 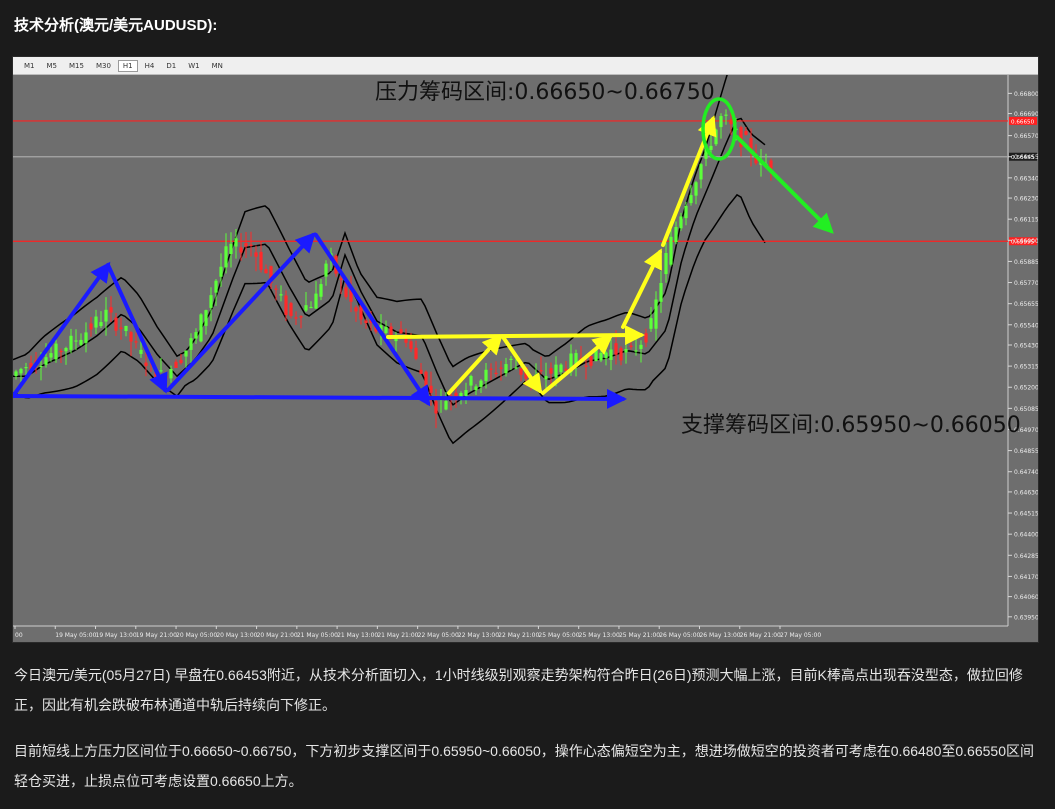 I want to click on y-tick-label: 0.64400, so click(x=1026, y=535).